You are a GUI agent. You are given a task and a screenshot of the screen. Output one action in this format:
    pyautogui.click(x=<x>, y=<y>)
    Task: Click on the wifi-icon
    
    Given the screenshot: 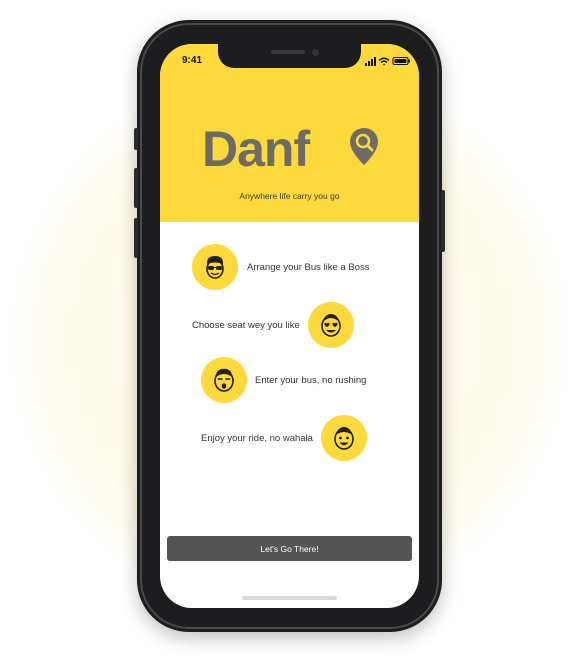 What is the action you would take?
    pyautogui.click(x=384, y=61)
    